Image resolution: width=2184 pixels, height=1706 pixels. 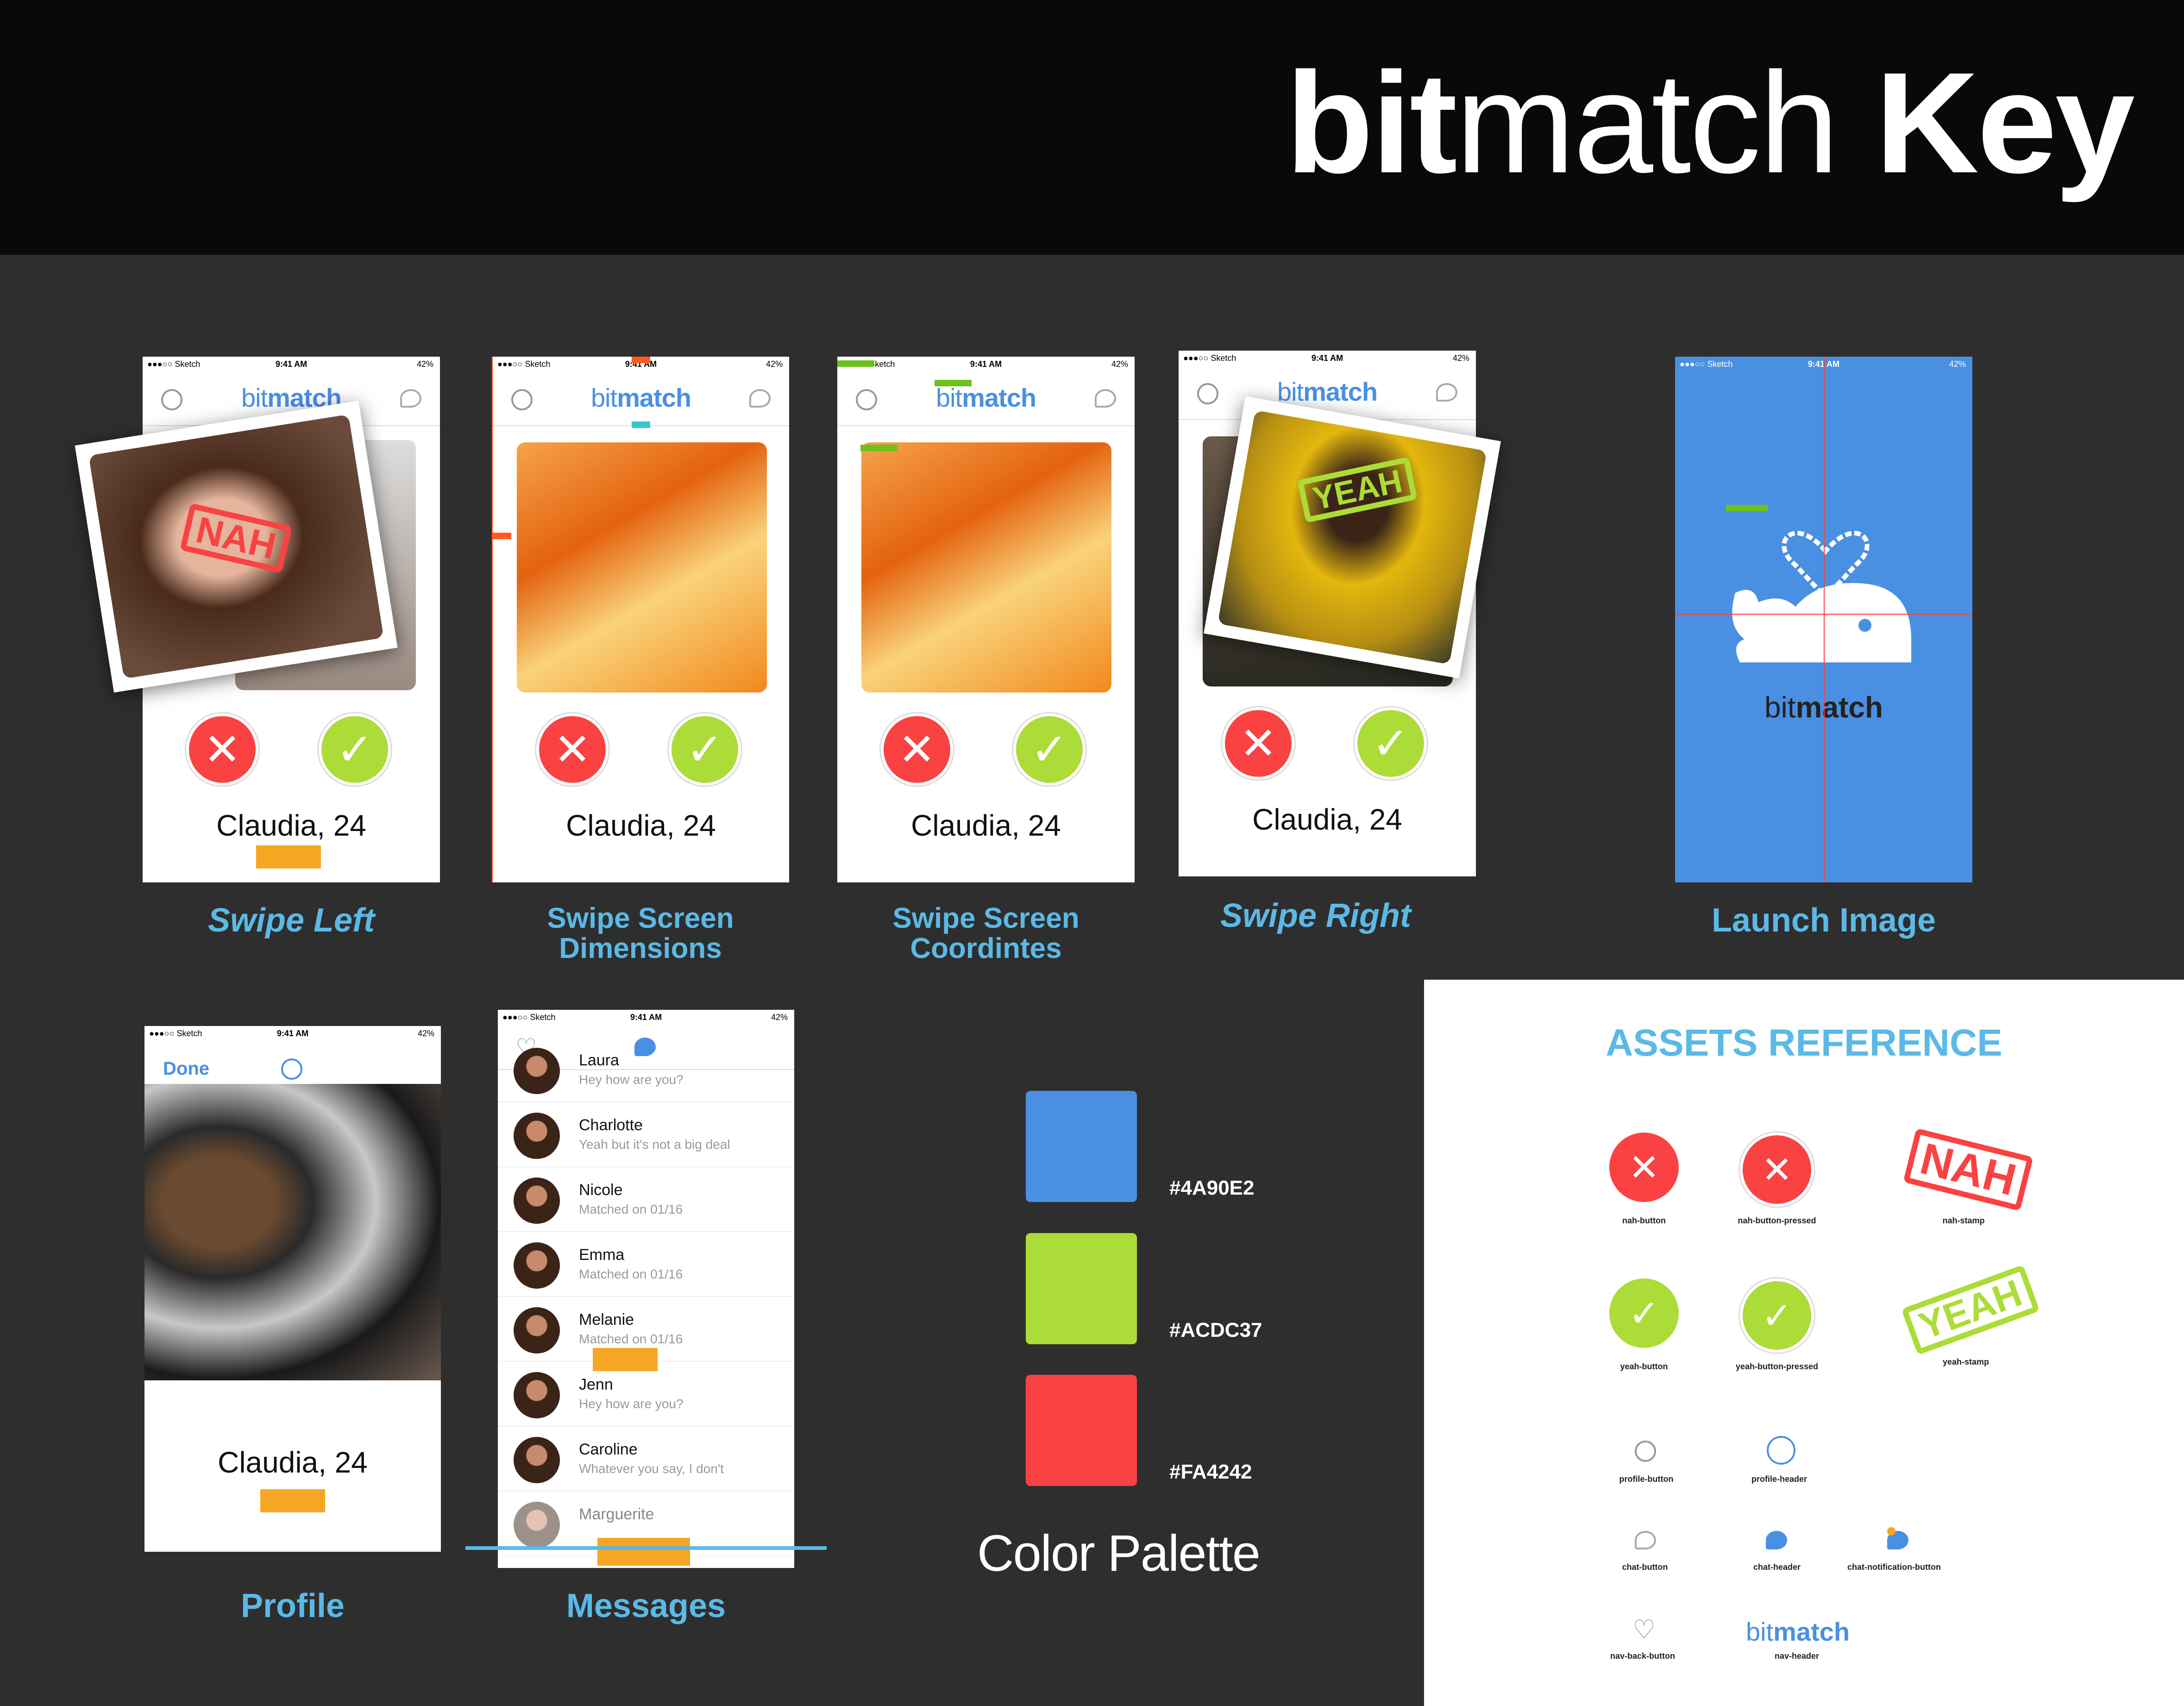 I want to click on notification-dot-icon, so click(x=1891, y=1531).